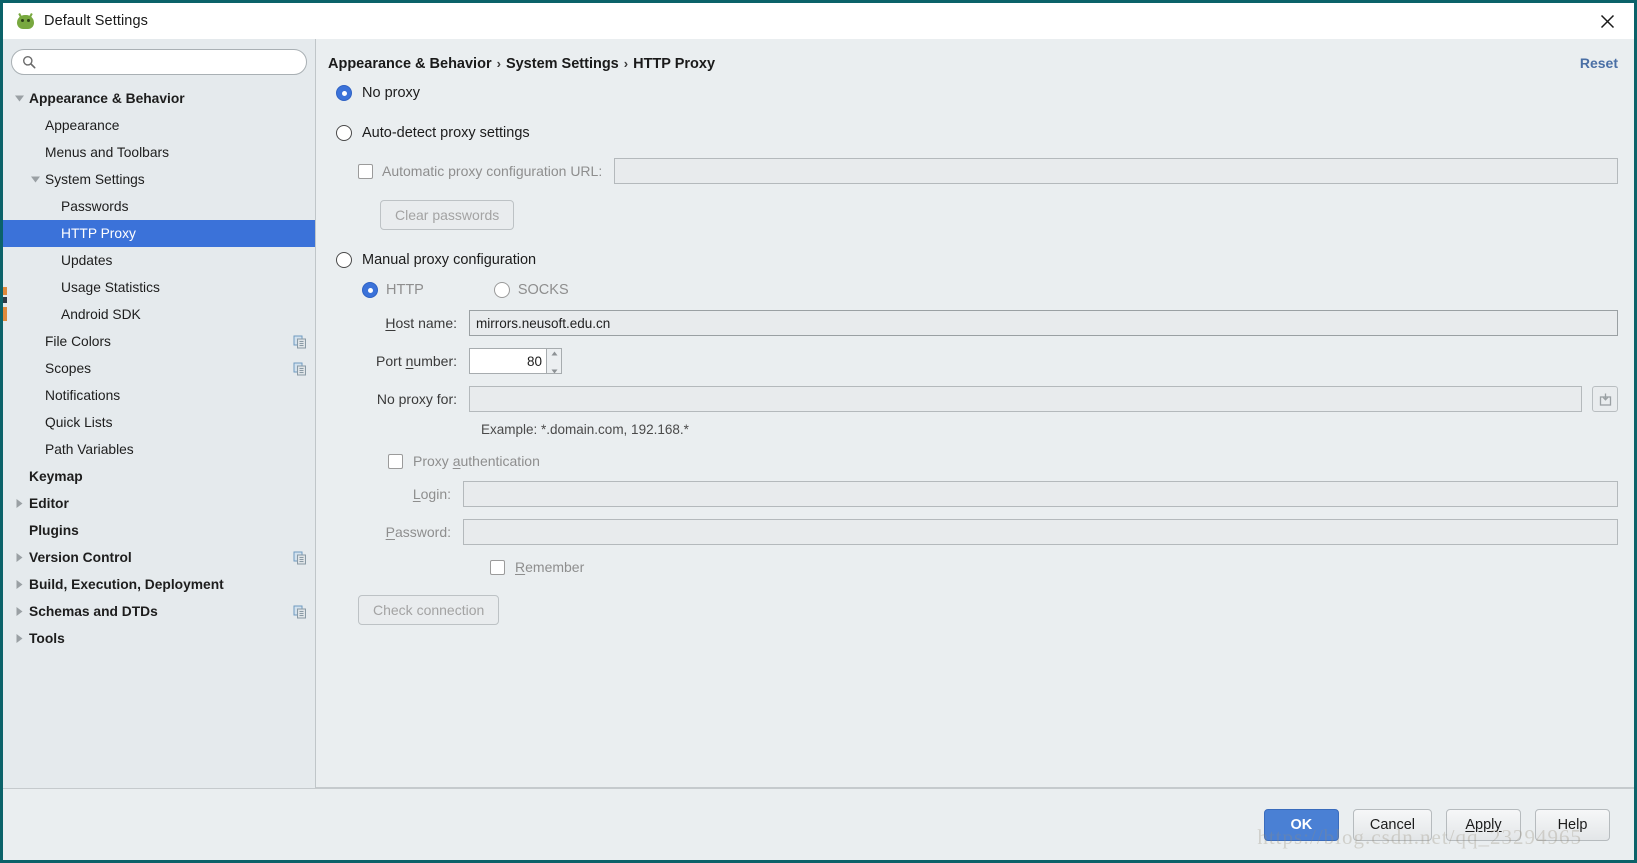 Image resolution: width=1637 pixels, height=863 pixels. What do you see at coordinates (159, 638) in the screenshot?
I see `sidebar-item-tools: Tools` at bounding box center [159, 638].